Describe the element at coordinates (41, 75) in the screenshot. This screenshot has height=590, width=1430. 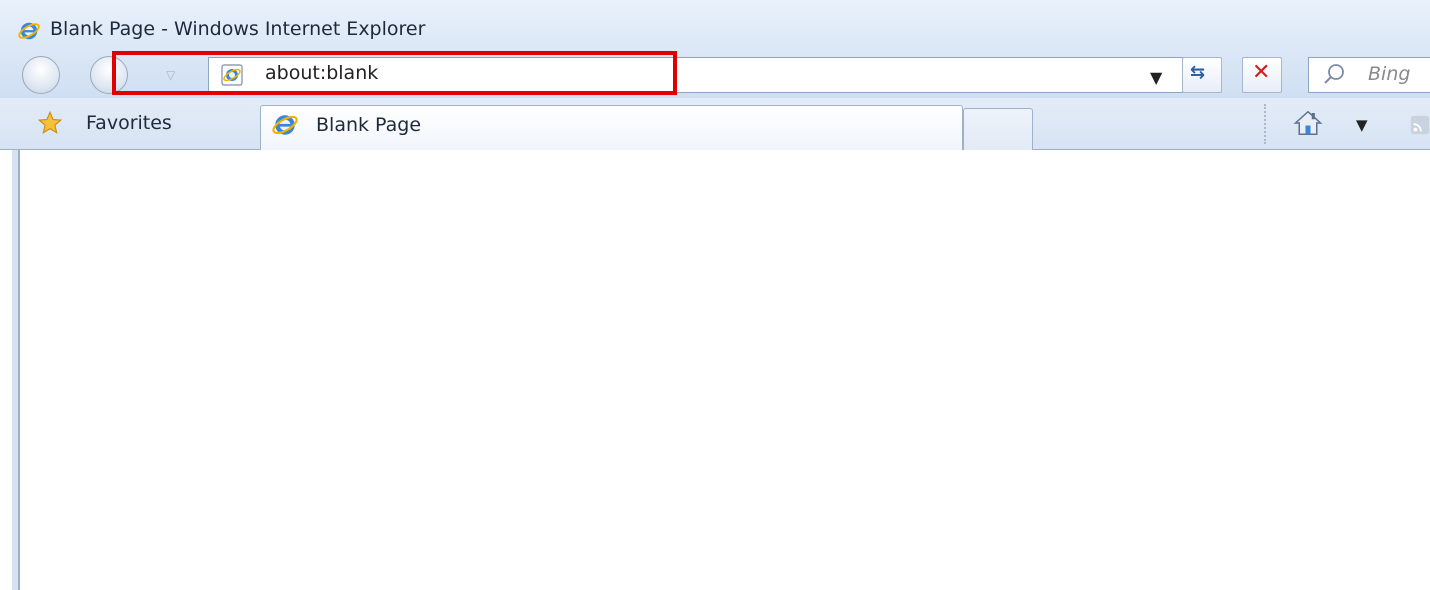
I see `back-button` at that location.